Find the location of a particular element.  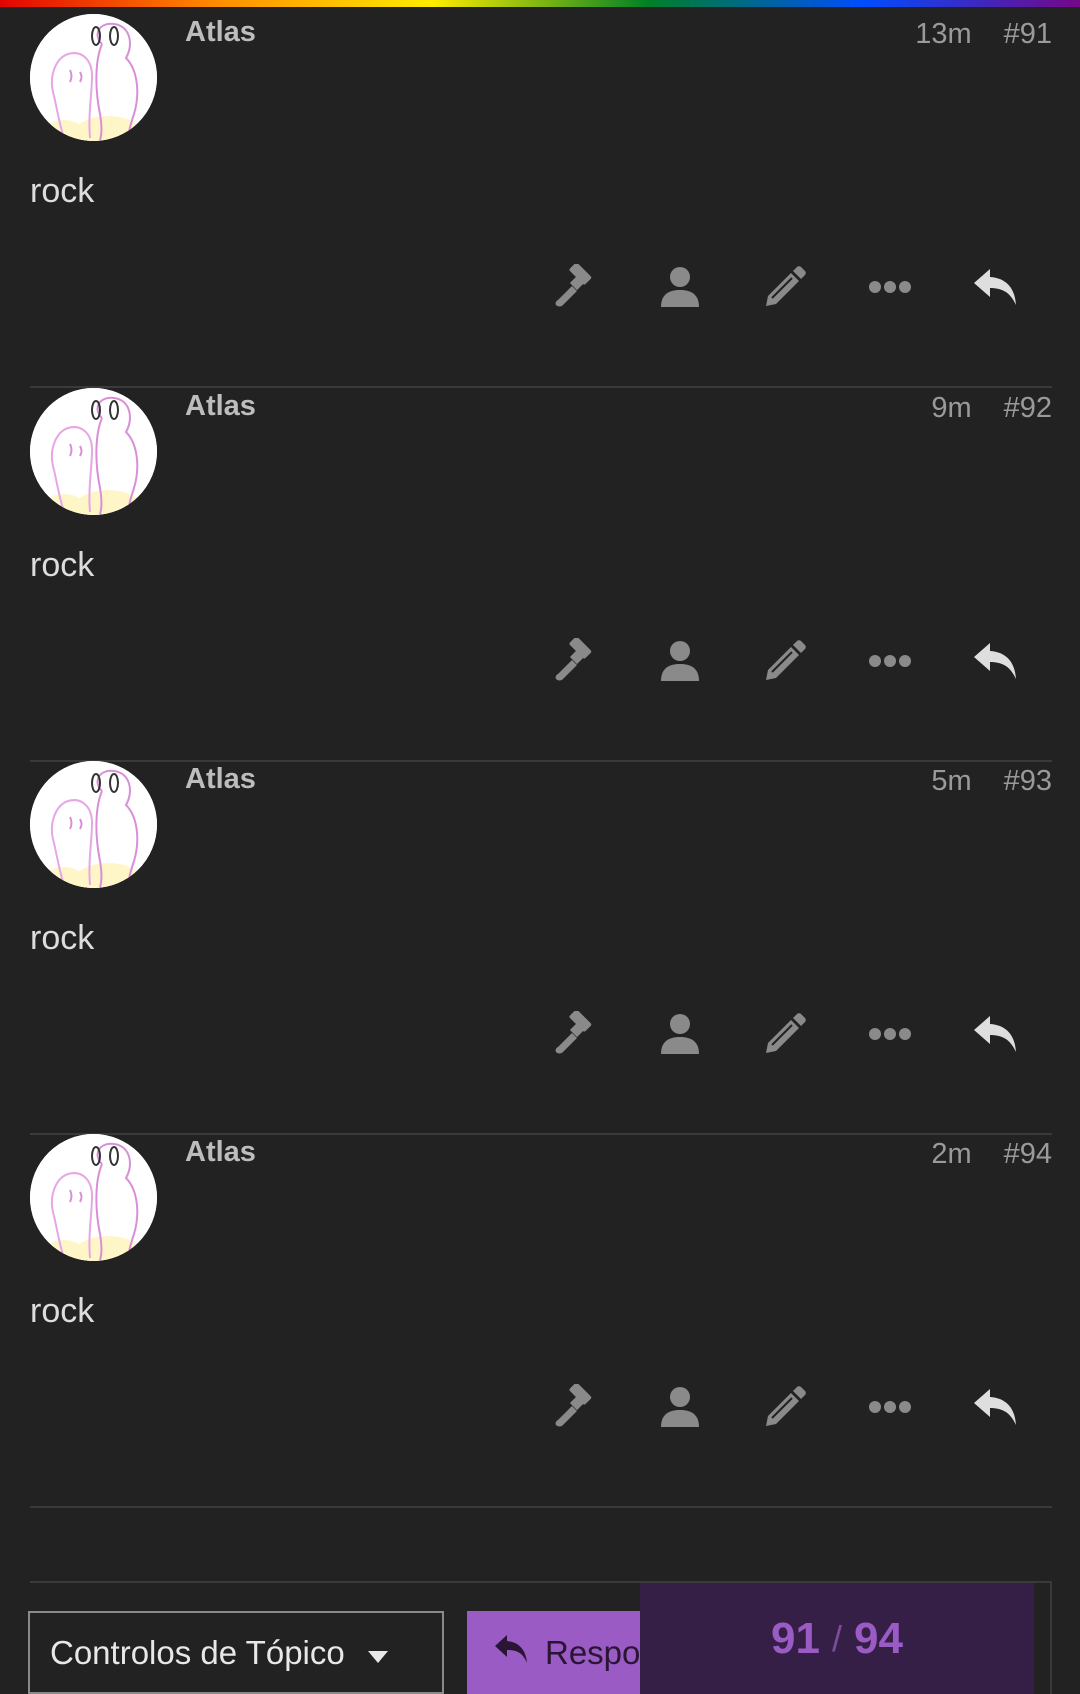

progress-edge is located at coordinates (1043, 1638).